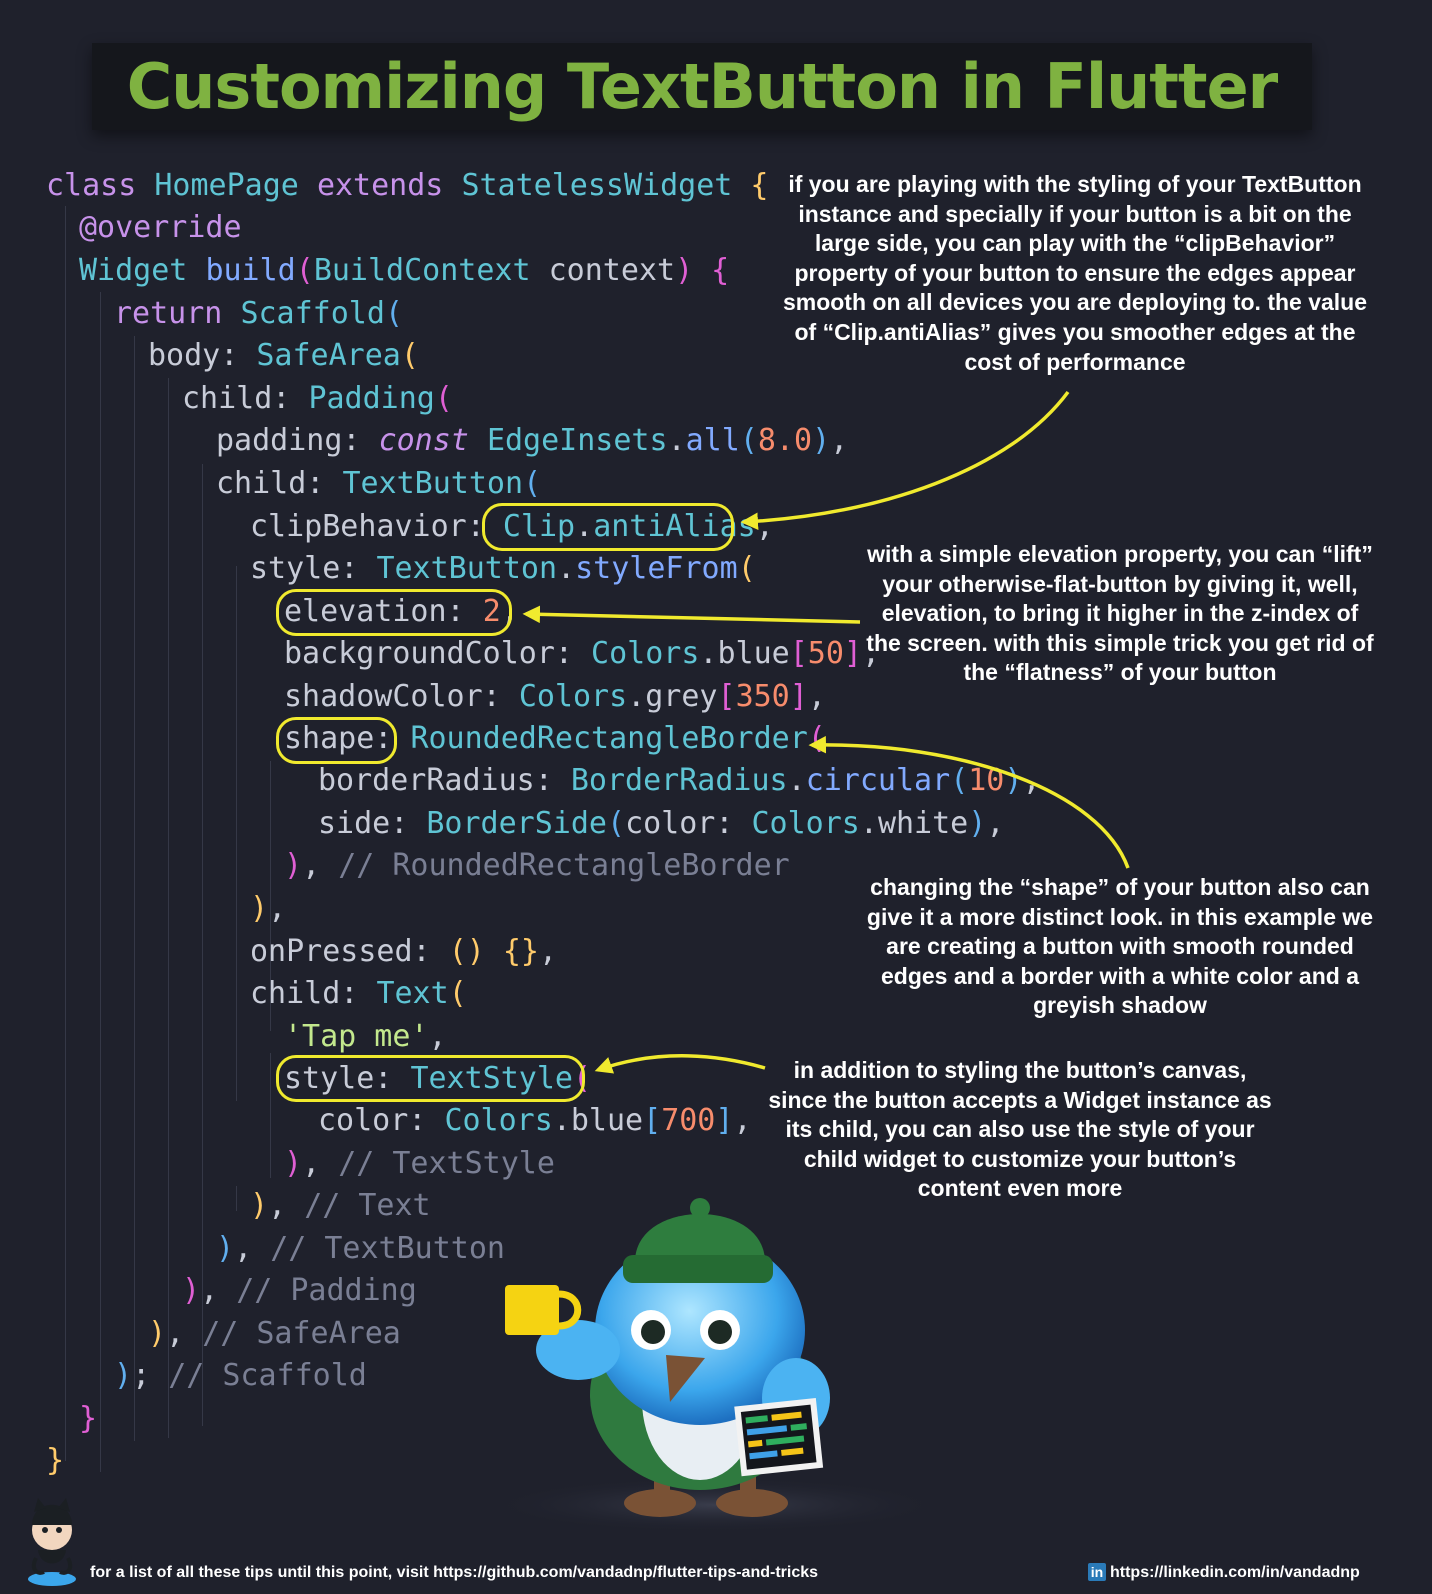  What do you see at coordinates (1097, 1572) in the screenshot?
I see `linkedin-icon: in` at bounding box center [1097, 1572].